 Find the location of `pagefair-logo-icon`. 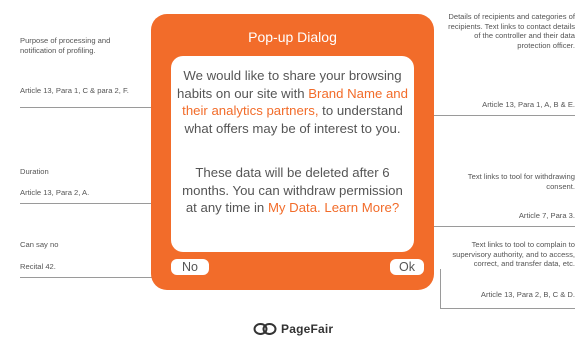

pagefair-logo-icon is located at coordinates (265, 329).